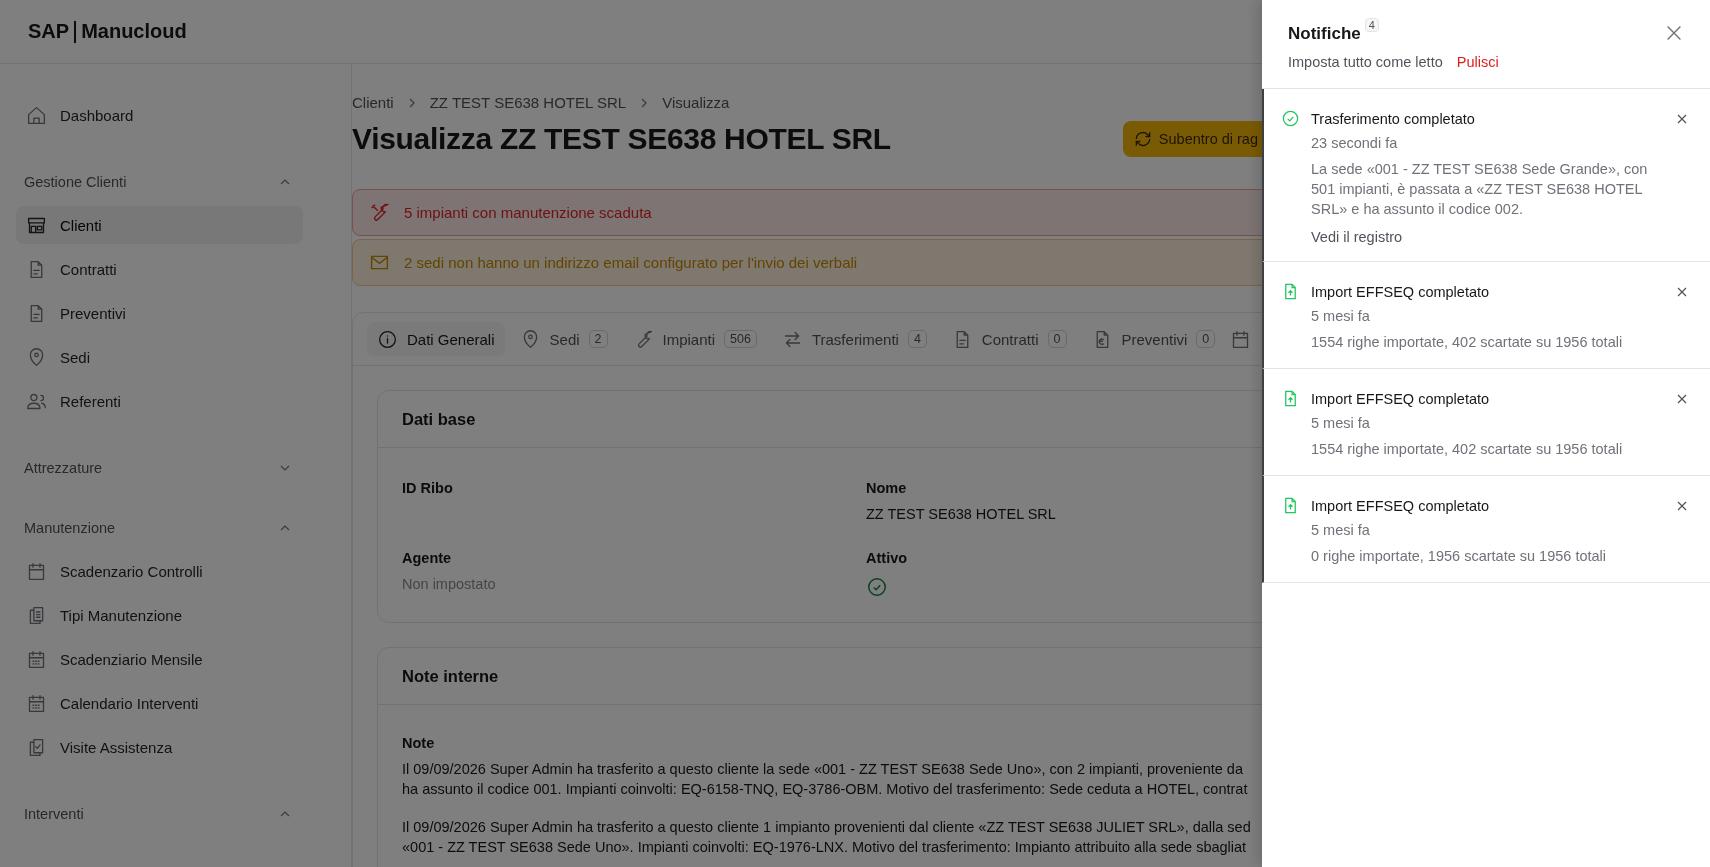 The image size is (1710, 867). Describe the element at coordinates (1324, 34) in the screenshot. I see `panel-title: Notifiche` at that location.